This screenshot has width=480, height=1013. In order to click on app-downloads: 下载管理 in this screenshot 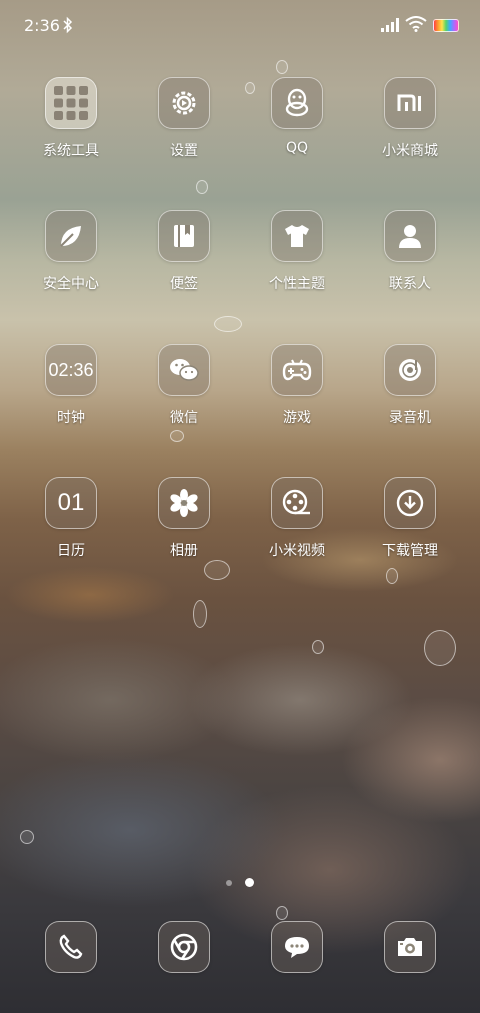, I will do `click(410, 518)`.